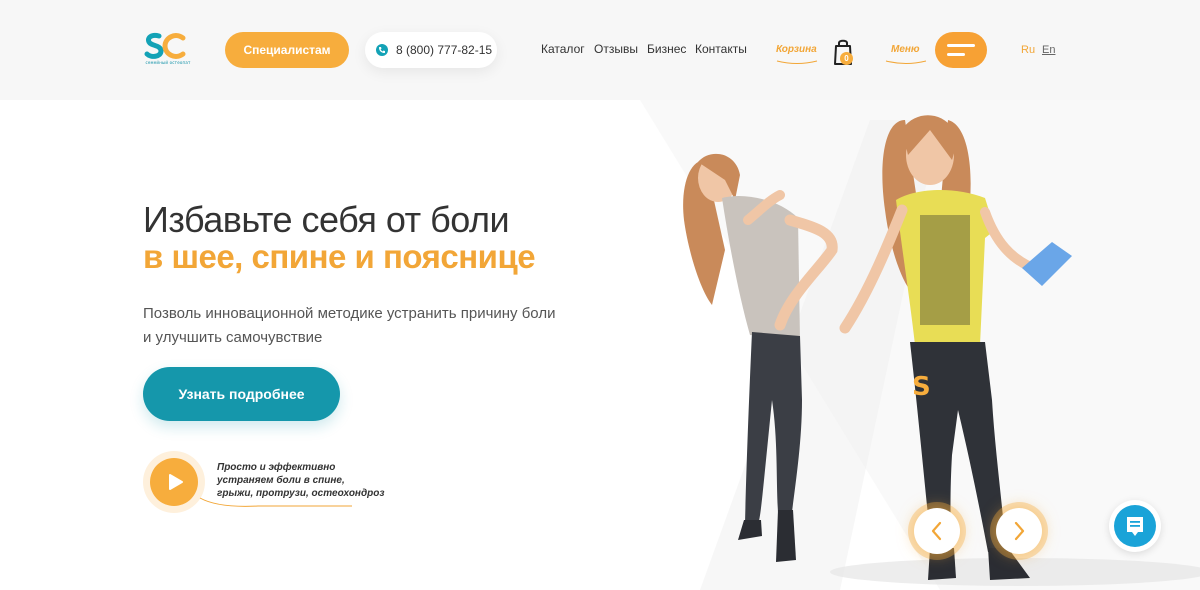 The width and height of the screenshot is (1200, 590). I want to click on chevron-left-icon, so click(936, 531).